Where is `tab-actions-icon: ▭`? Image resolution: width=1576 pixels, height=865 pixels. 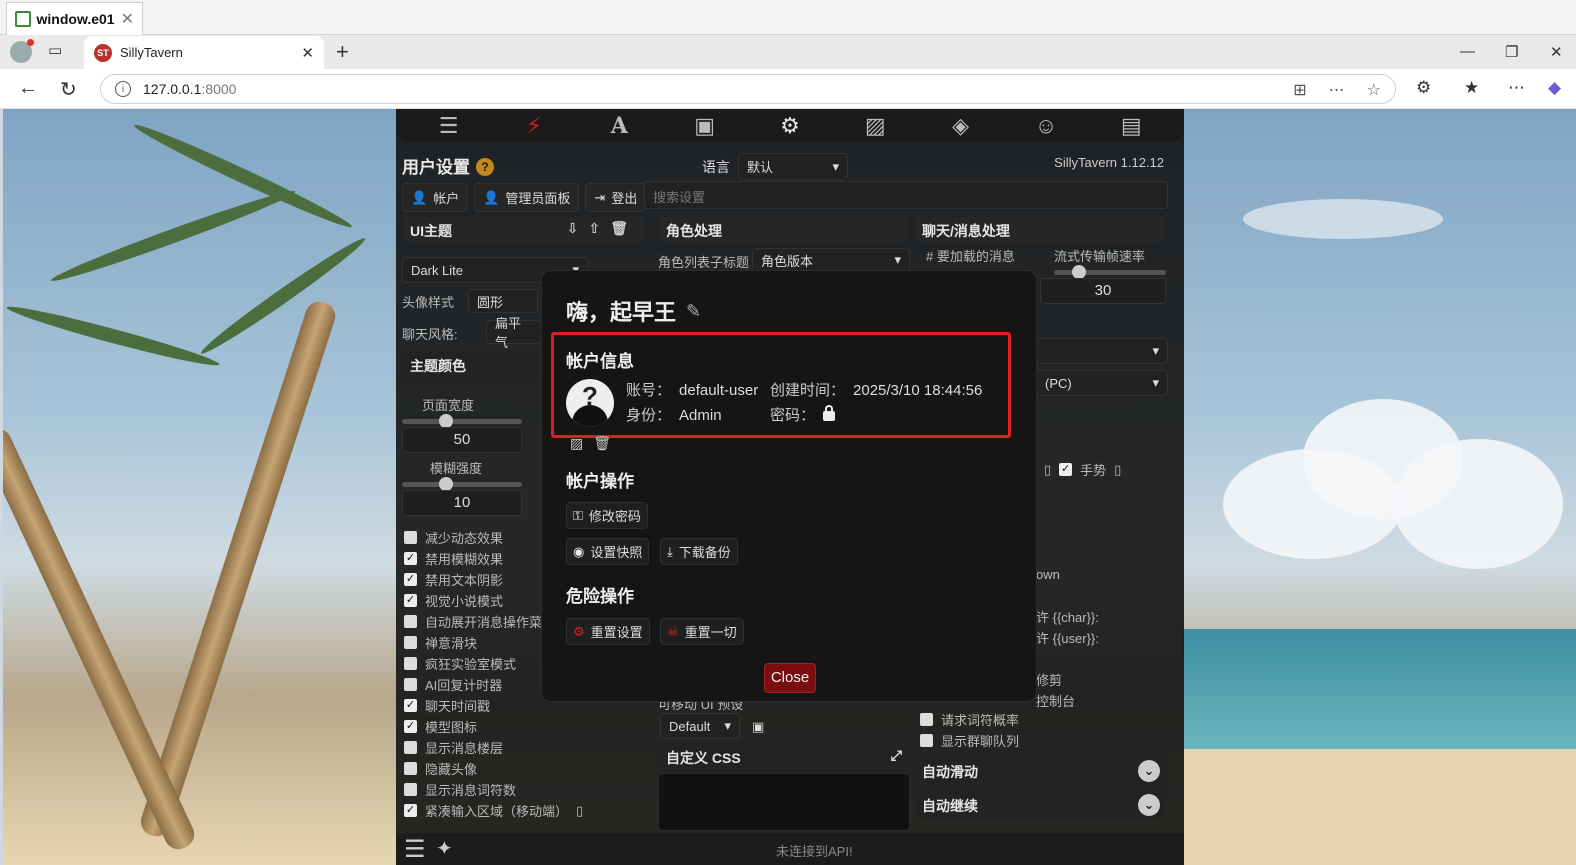 tab-actions-icon: ▭ is located at coordinates (55, 52).